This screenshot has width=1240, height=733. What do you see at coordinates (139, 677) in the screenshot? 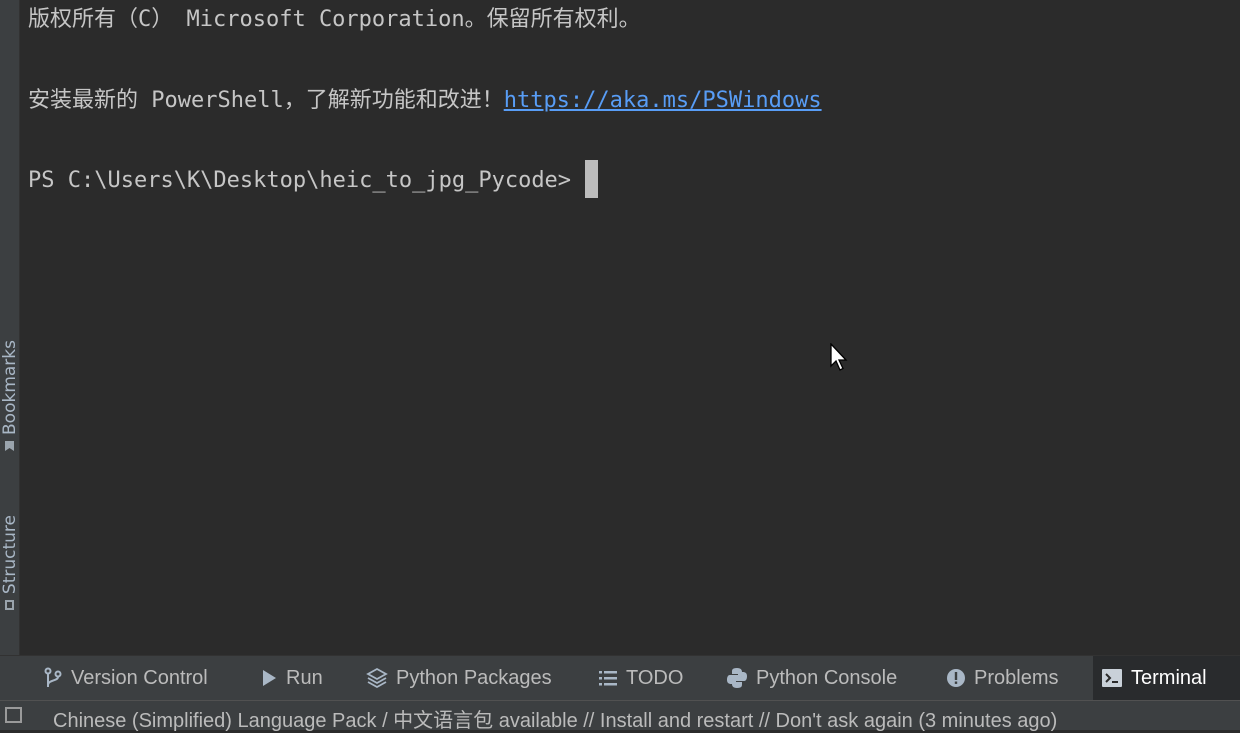
I see `tab-version-control-label: Version Control` at bounding box center [139, 677].